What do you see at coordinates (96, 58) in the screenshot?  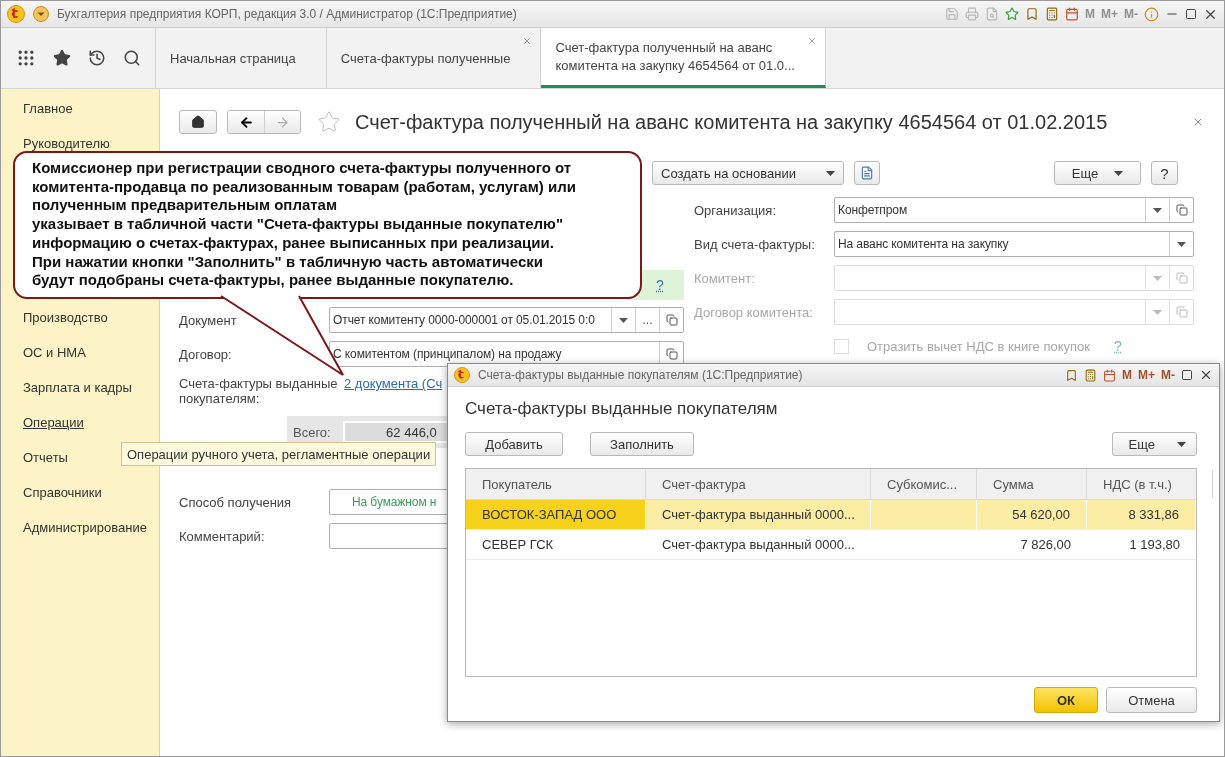 I see `history-icon` at bounding box center [96, 58].